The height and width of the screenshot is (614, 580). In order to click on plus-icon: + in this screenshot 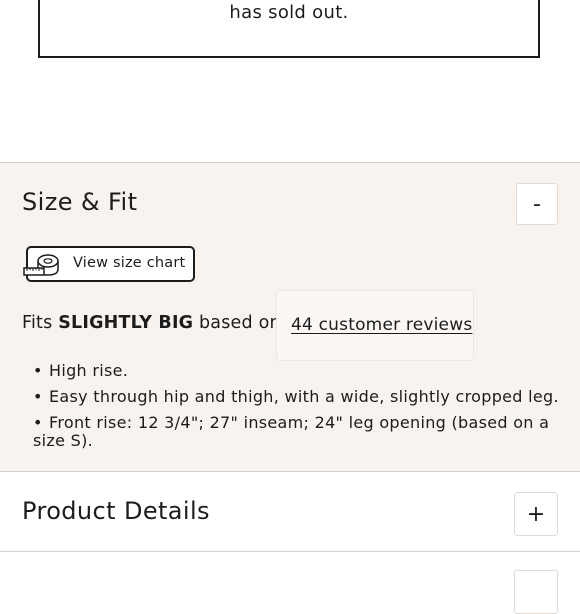, I will do `click(536, 514)`.